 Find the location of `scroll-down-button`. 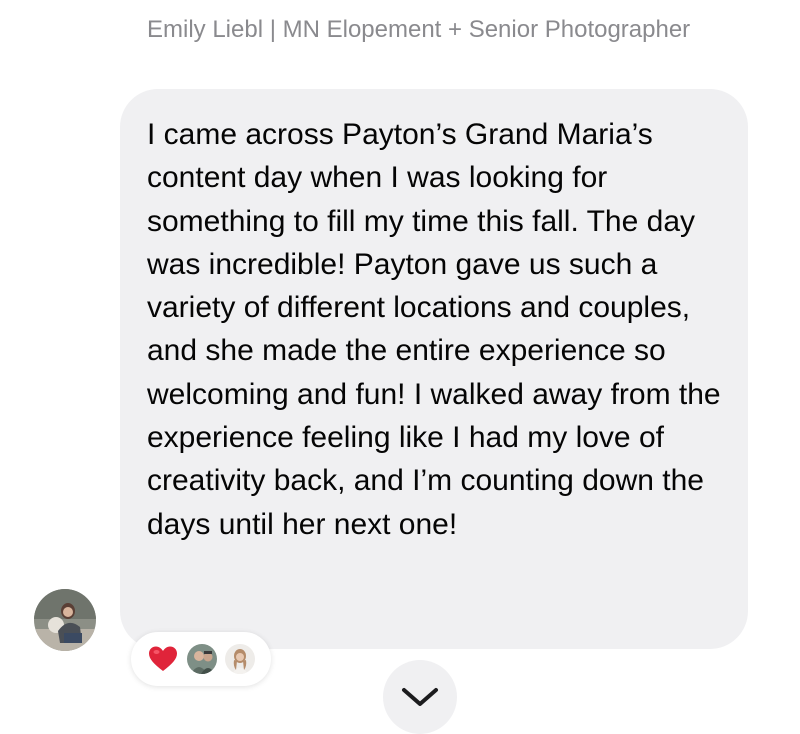

scroll-down-button is located at coordinates (420, 697).